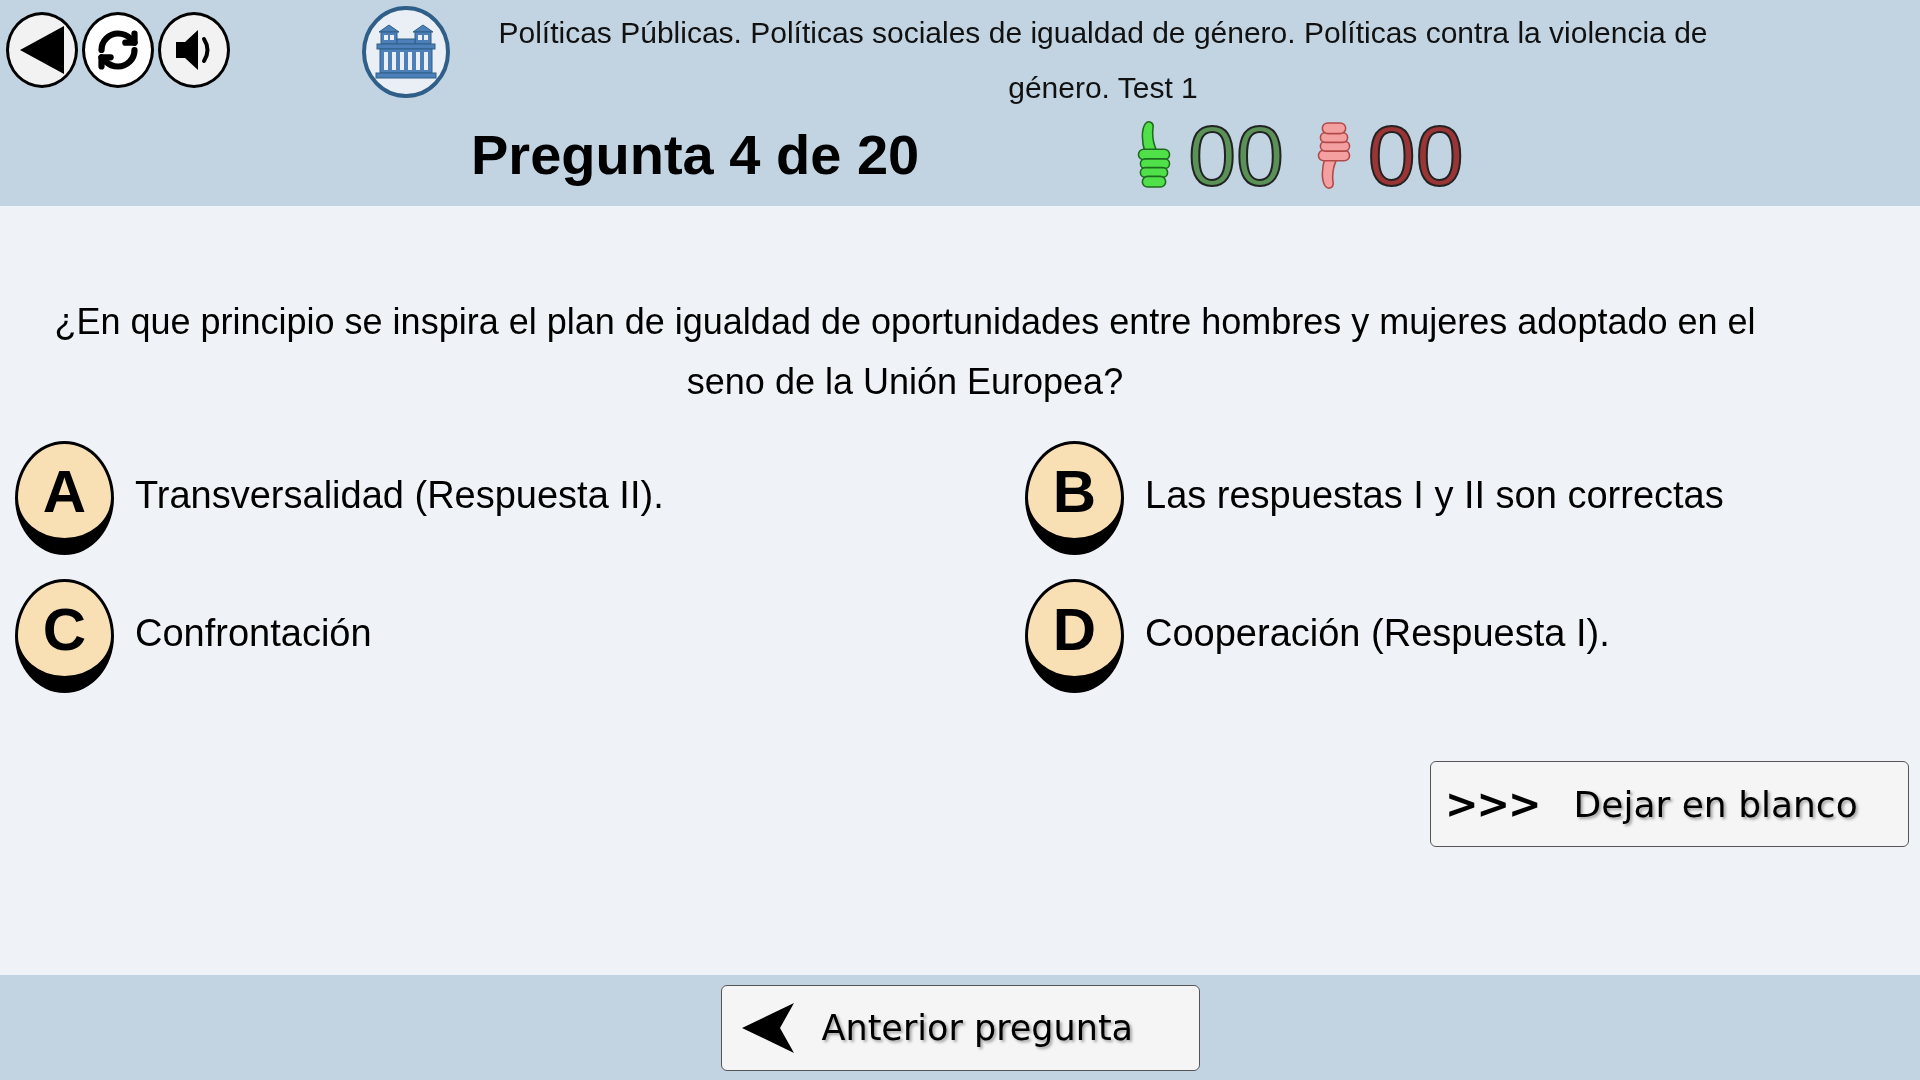 Image resolution: width=1920 pixels, height=1080 pixels. Describe the element at coordinates (1074, 498) in the screenshot. I see `answer-letter-button: B` at that location.